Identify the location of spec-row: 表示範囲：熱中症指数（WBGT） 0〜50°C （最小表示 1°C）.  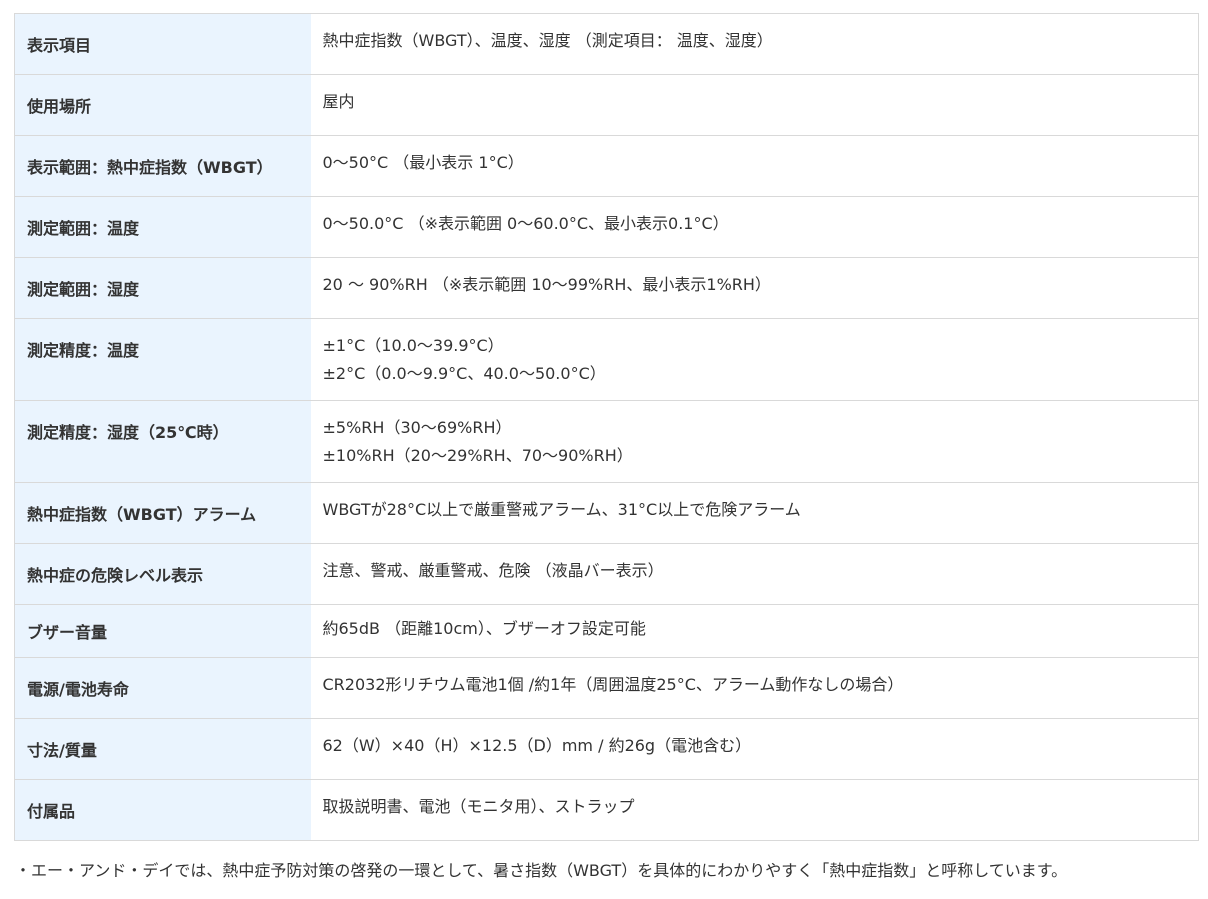
(606, 166).